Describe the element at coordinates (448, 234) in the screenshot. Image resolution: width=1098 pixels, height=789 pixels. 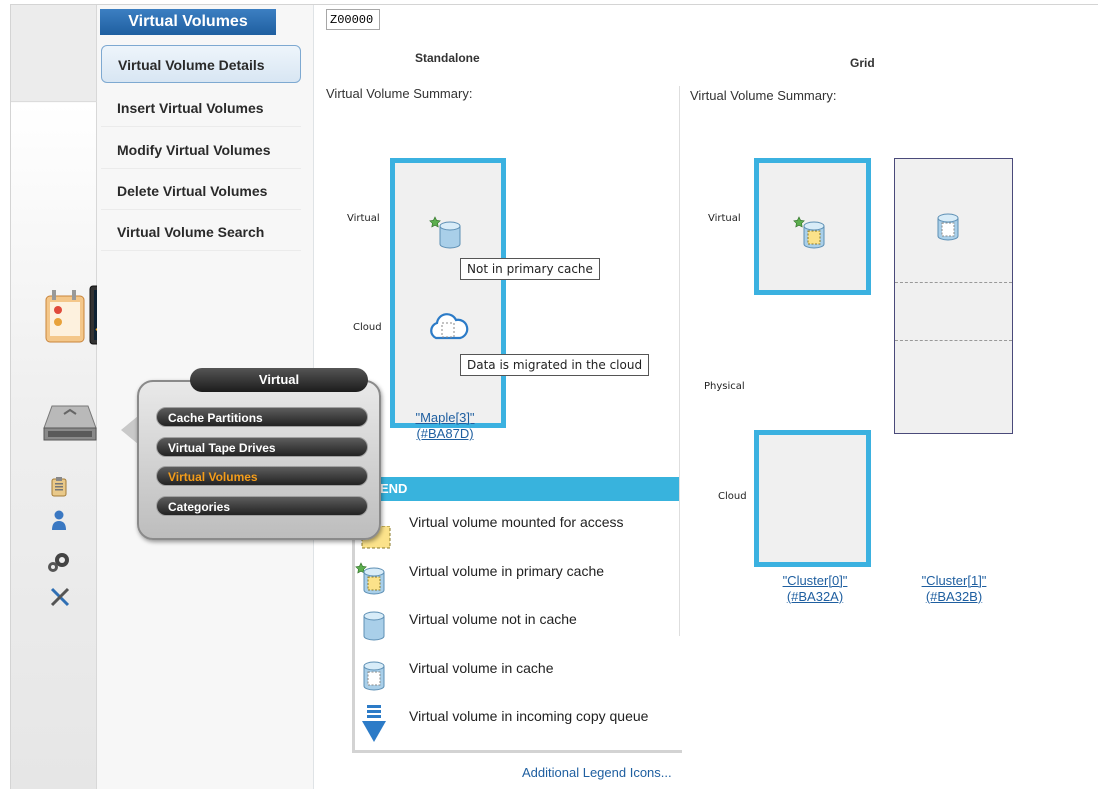
I see `not-in-cache-volume-icon` at that location.